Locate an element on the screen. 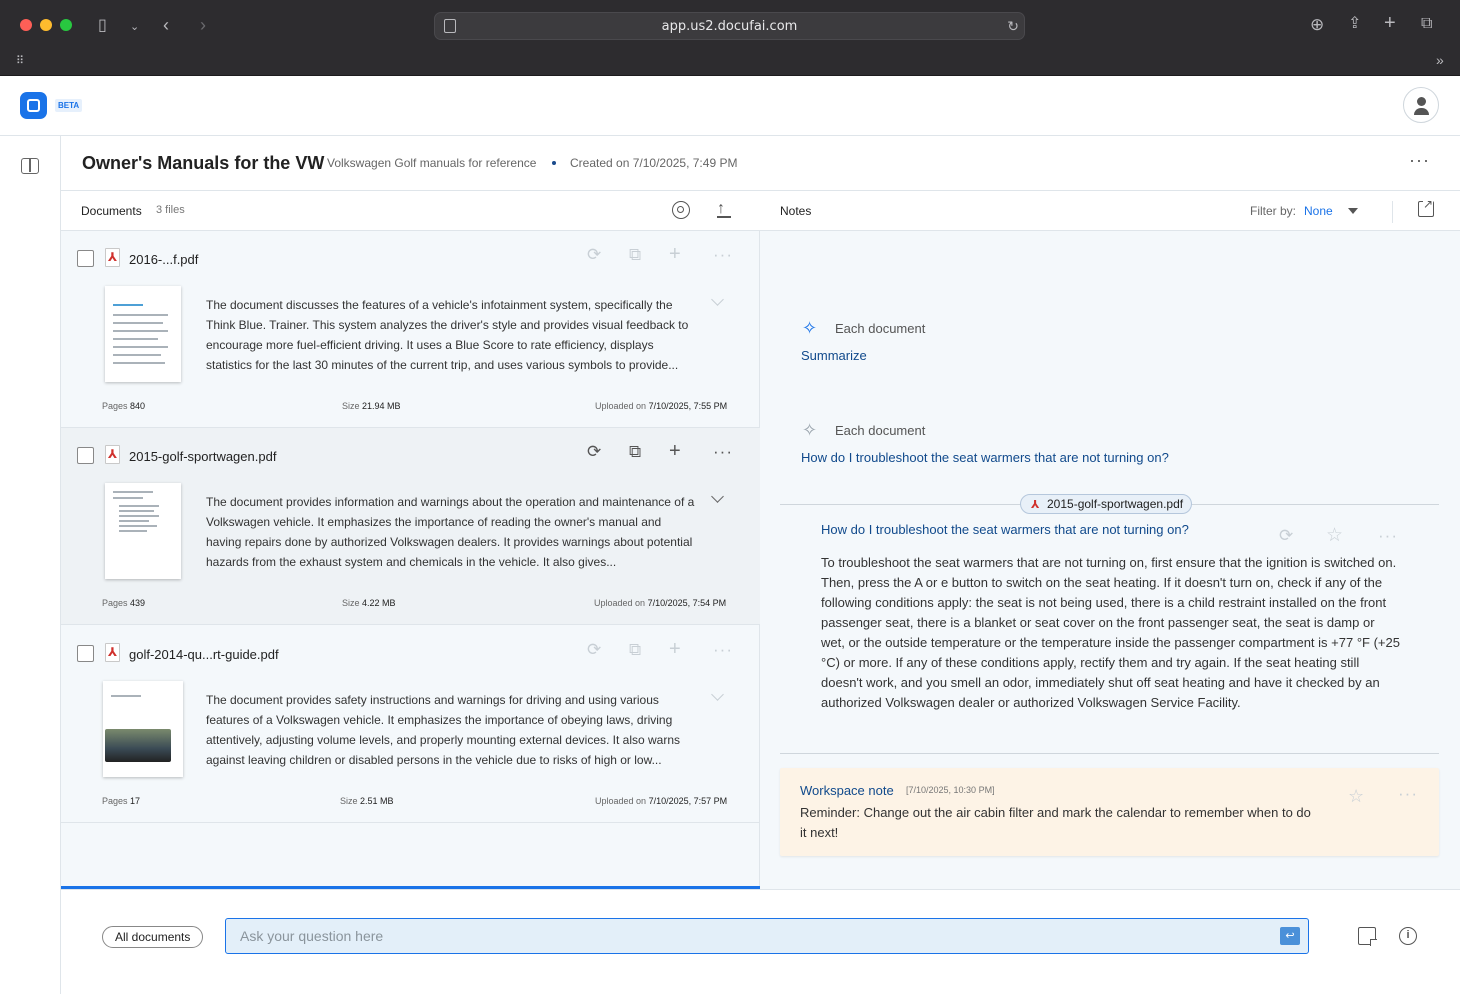  notes-title: Notes is located at coordinates (796, 211).